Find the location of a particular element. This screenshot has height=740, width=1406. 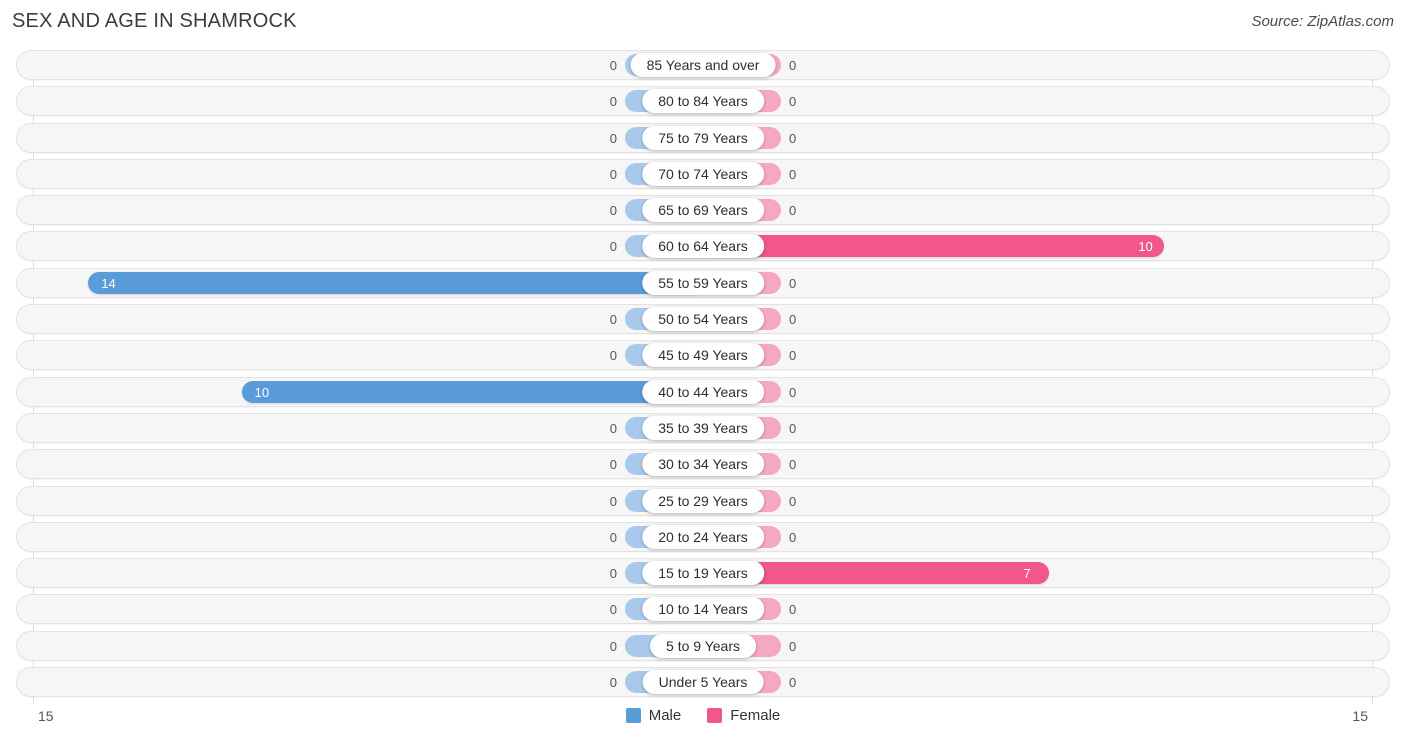

age-group-label: 65 to 69 Years is located at coordinates (703, 210).